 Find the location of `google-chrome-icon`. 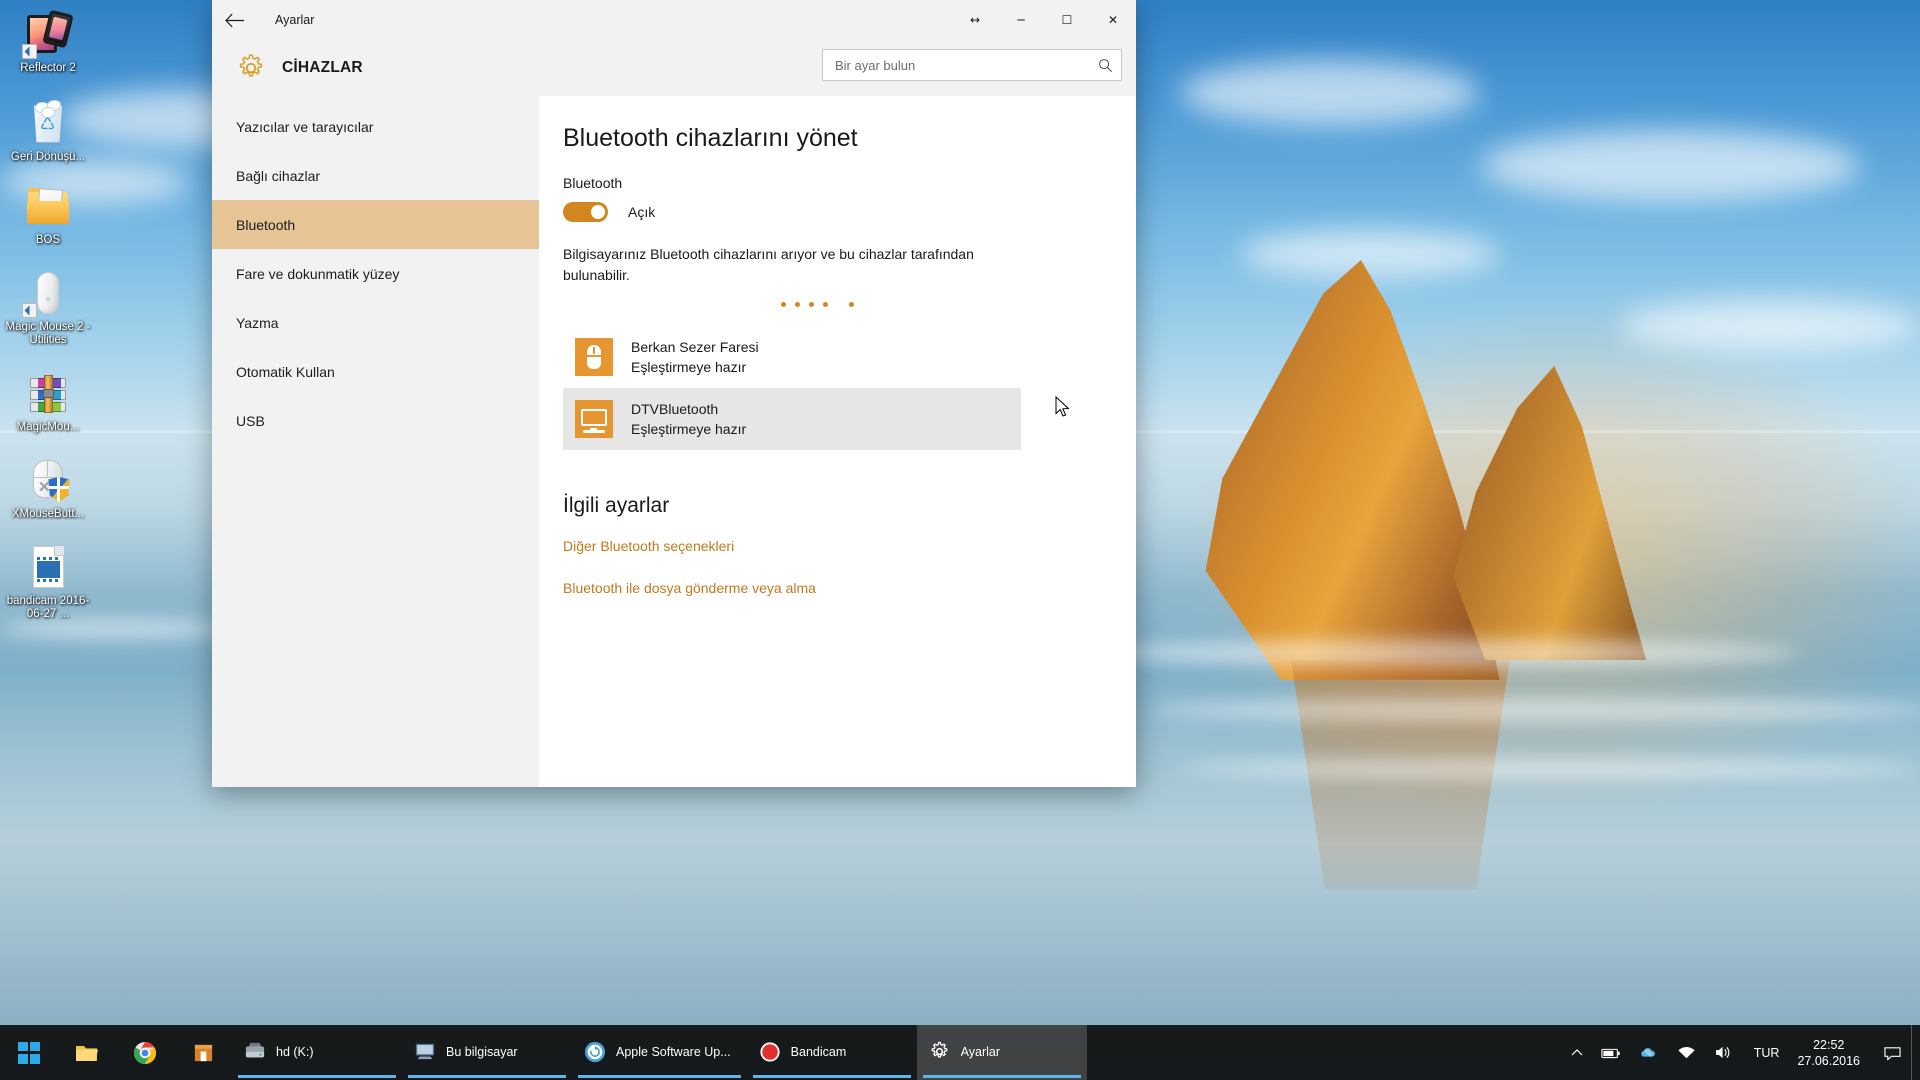

google-chrome-icon is located at coordinates (145, 1052).